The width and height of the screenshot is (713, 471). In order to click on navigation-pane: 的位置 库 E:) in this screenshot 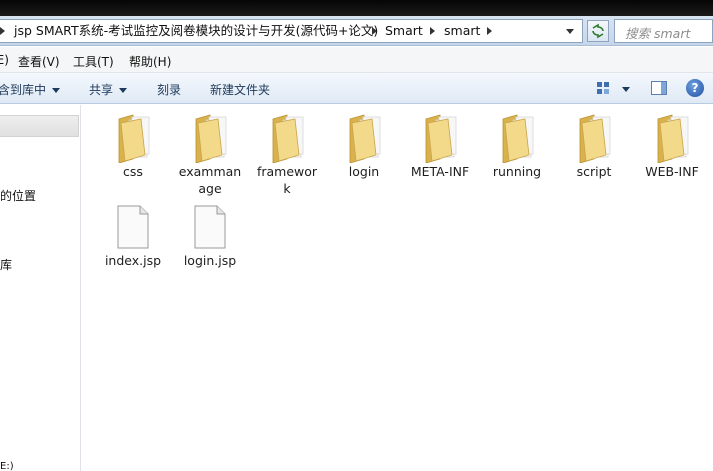, I will do `click(40, 288)`.